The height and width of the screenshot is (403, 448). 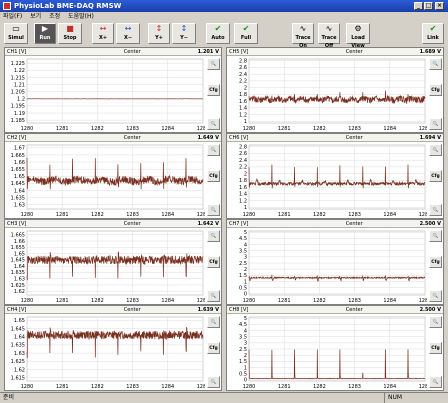 I want to click on y-tick-label: 2.4, so click(x=243, y=161).